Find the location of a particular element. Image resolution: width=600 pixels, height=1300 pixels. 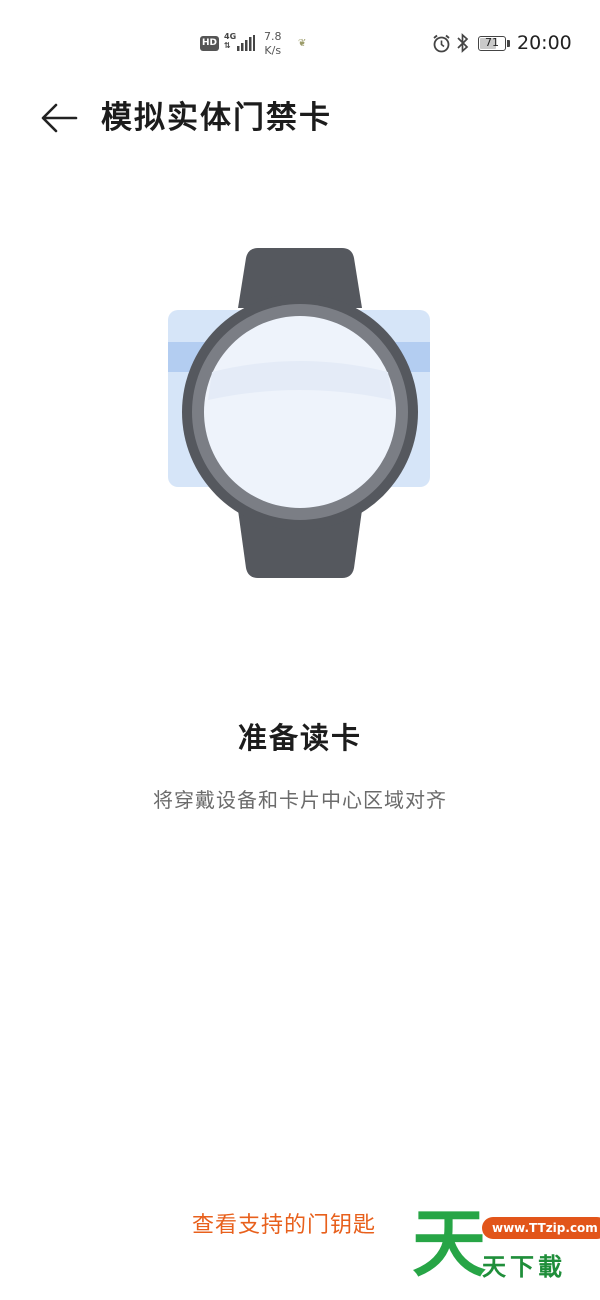

page-title: 模拟实体门禁卡 is located at coordinates (216, 118).